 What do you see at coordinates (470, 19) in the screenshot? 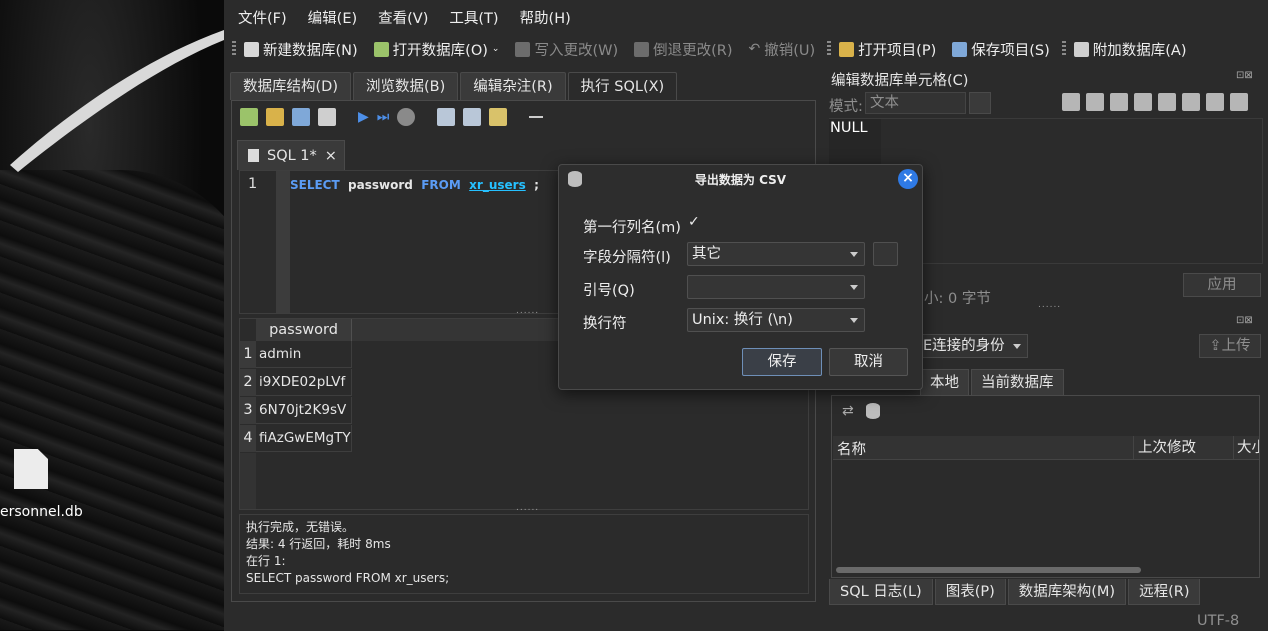
I see `menu-tools: 工具(T)` at bounding box center [470, 19].